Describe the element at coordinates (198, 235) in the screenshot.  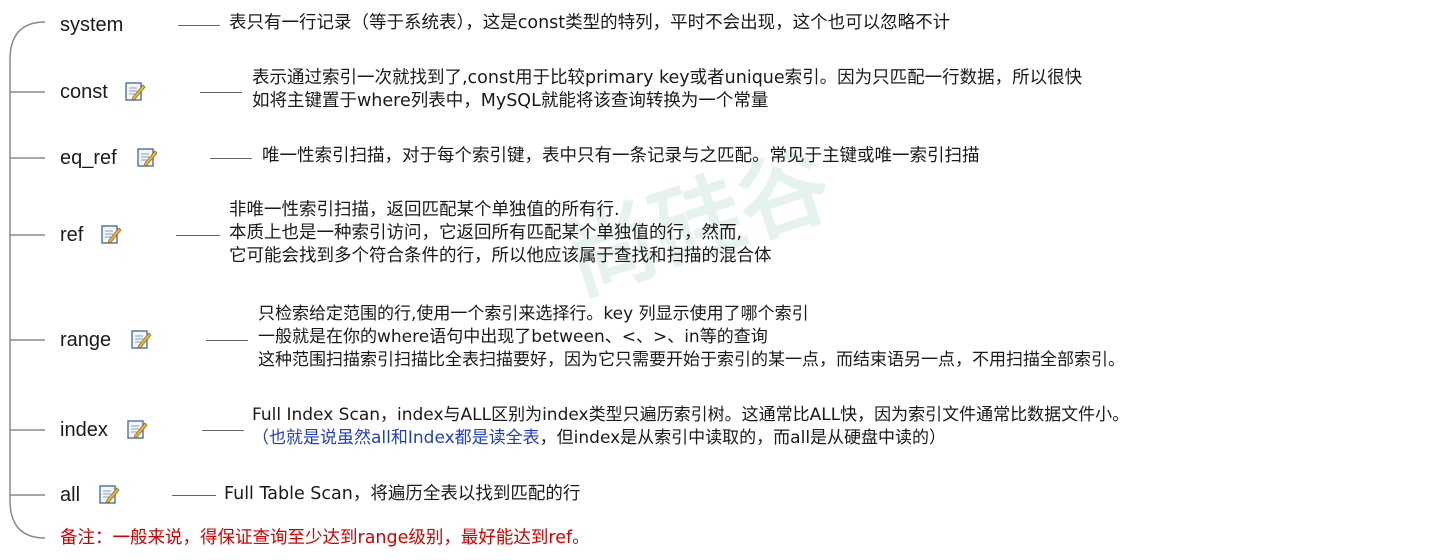
I see `connector-ref` at that location.